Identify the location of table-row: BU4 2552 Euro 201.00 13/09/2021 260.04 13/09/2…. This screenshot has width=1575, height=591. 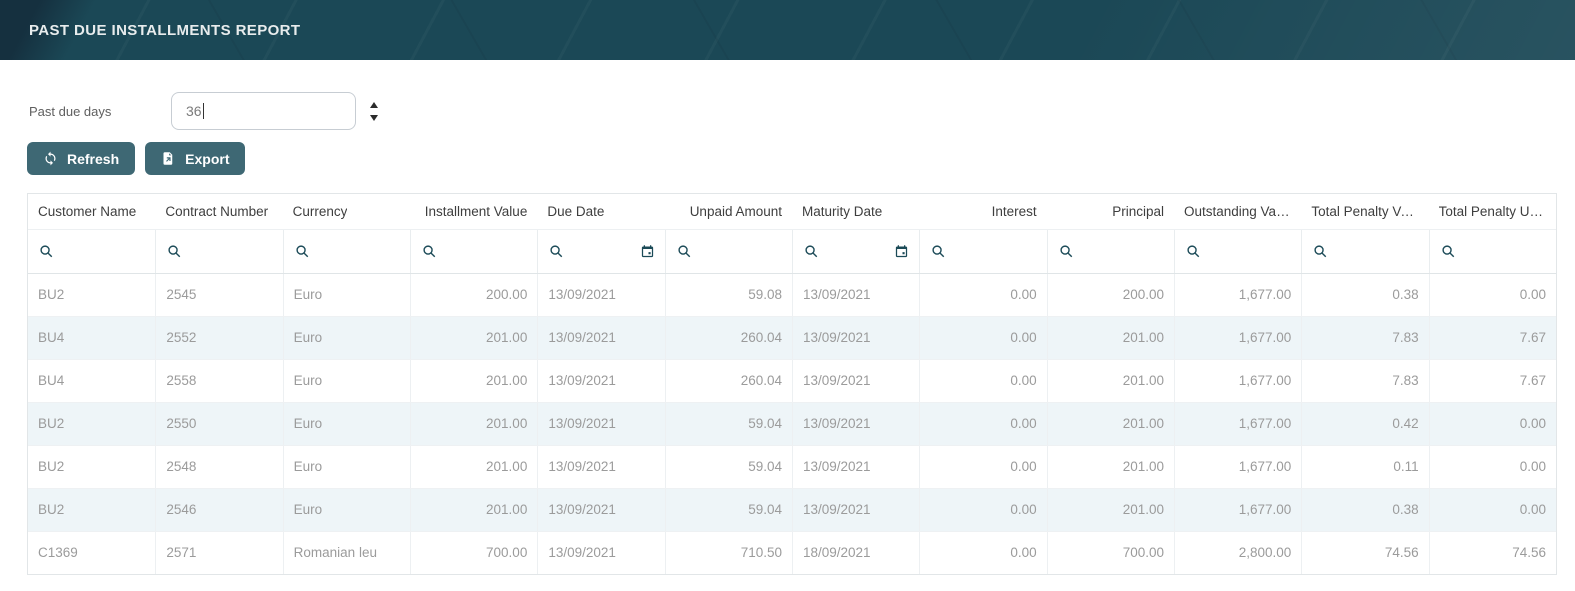
(792, 338).